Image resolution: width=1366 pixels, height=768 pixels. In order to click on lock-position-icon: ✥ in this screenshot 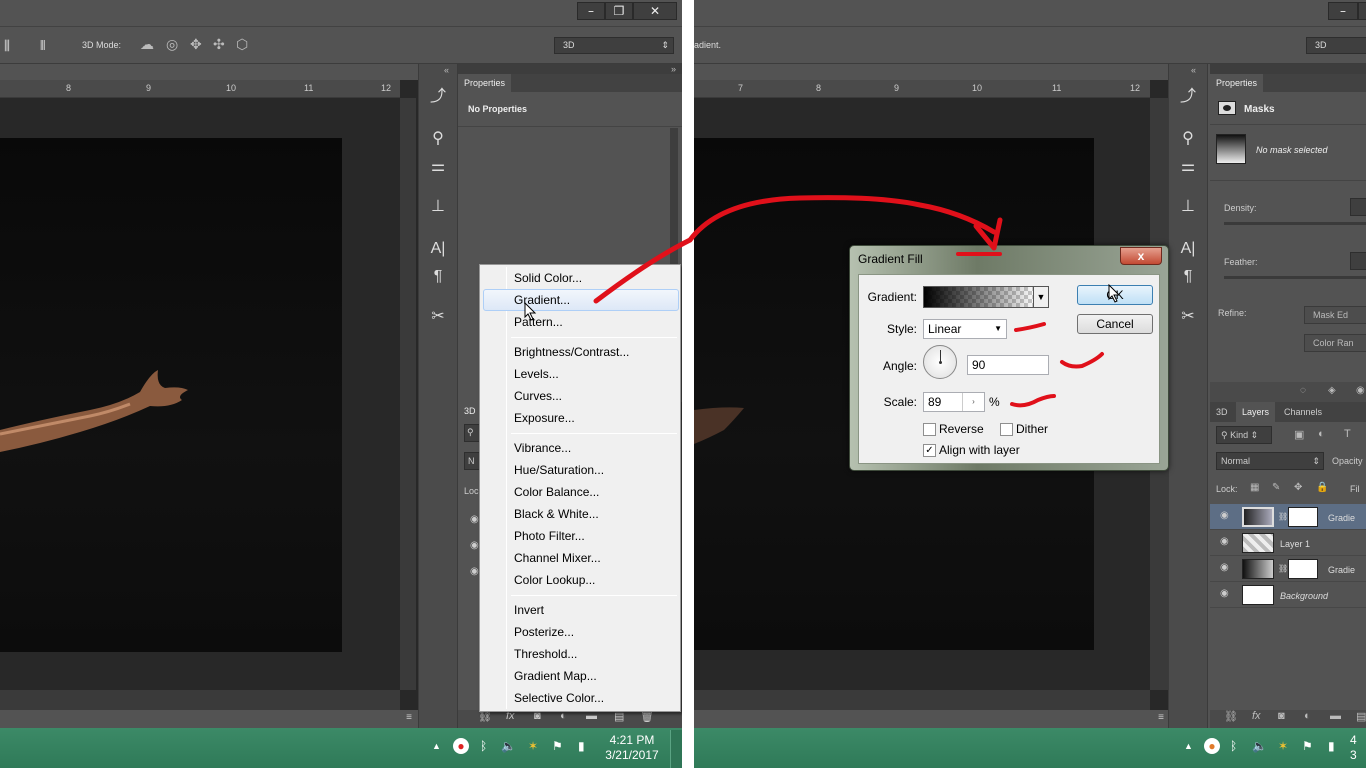, I will do `click(1298, 487)`.